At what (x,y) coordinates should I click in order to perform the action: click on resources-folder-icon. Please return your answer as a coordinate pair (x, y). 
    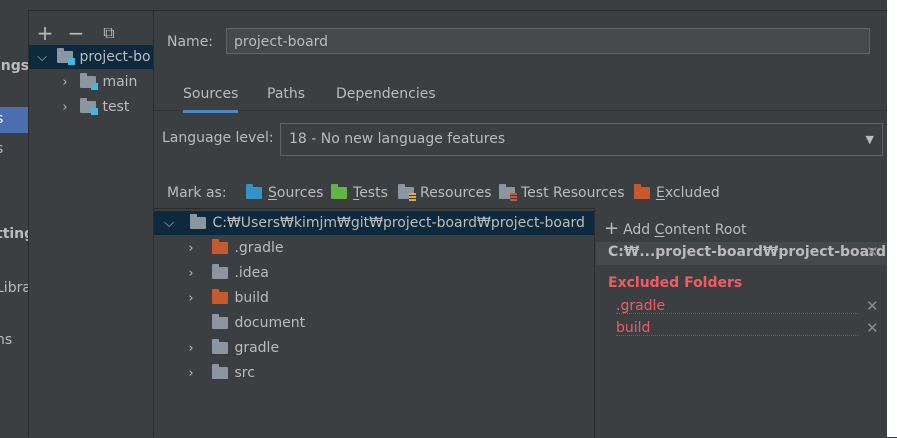
    Looking at the image, I should click on (407, 192).